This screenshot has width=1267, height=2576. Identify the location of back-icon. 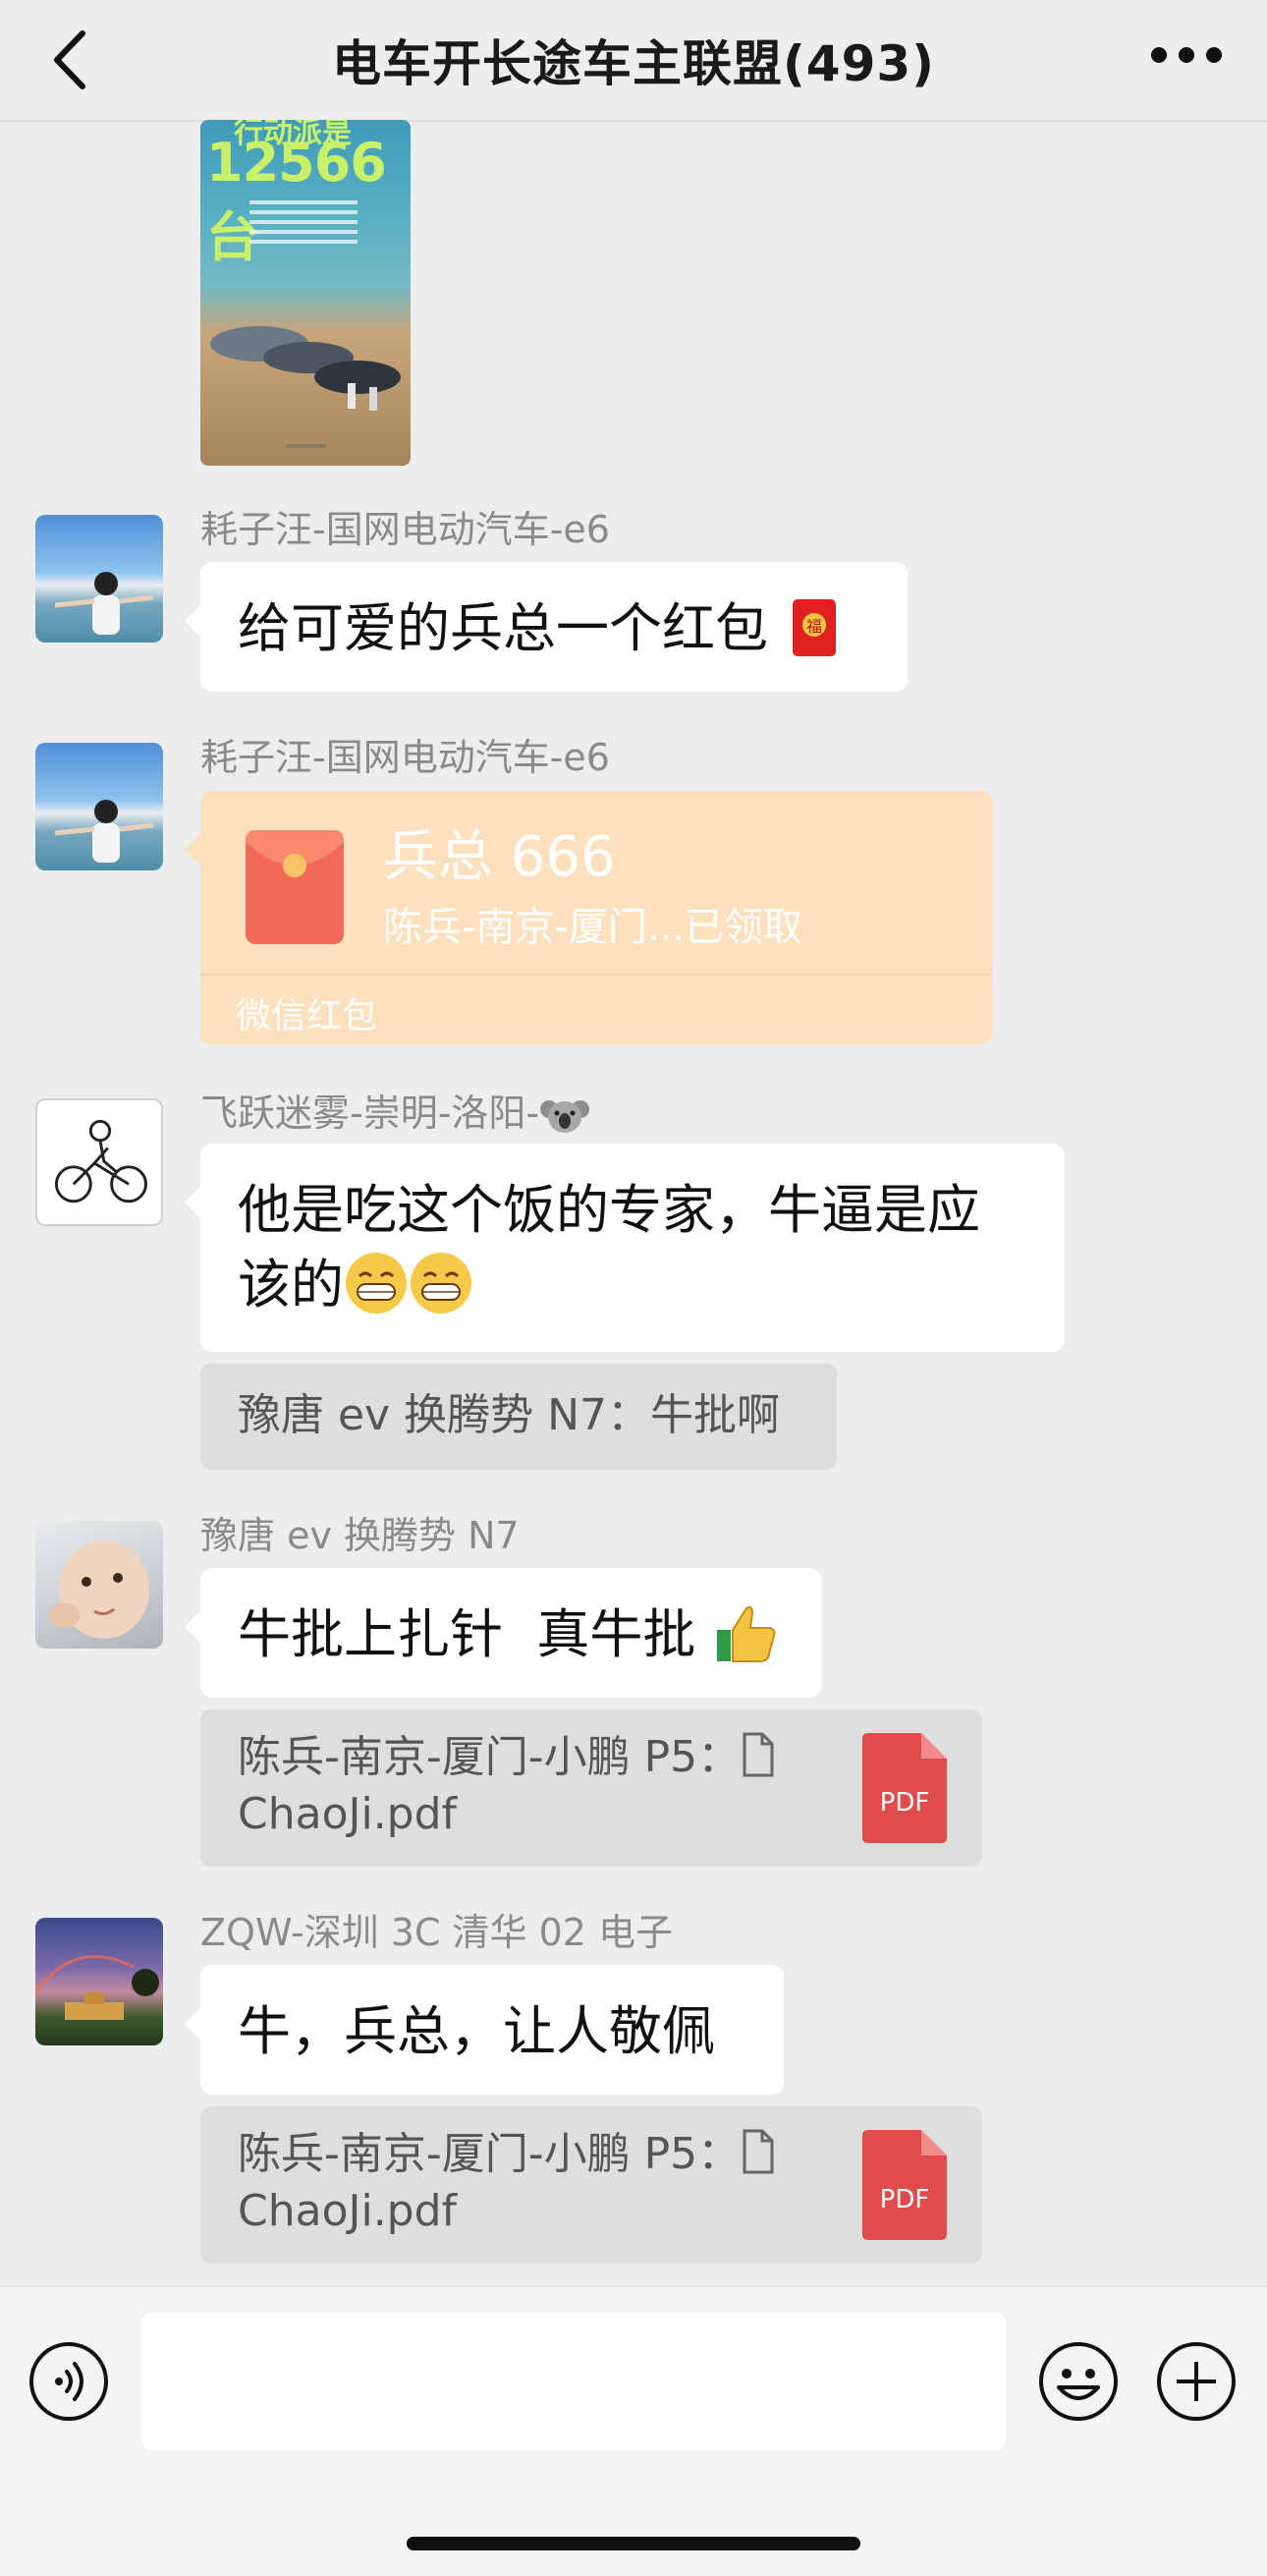
(72, 60).